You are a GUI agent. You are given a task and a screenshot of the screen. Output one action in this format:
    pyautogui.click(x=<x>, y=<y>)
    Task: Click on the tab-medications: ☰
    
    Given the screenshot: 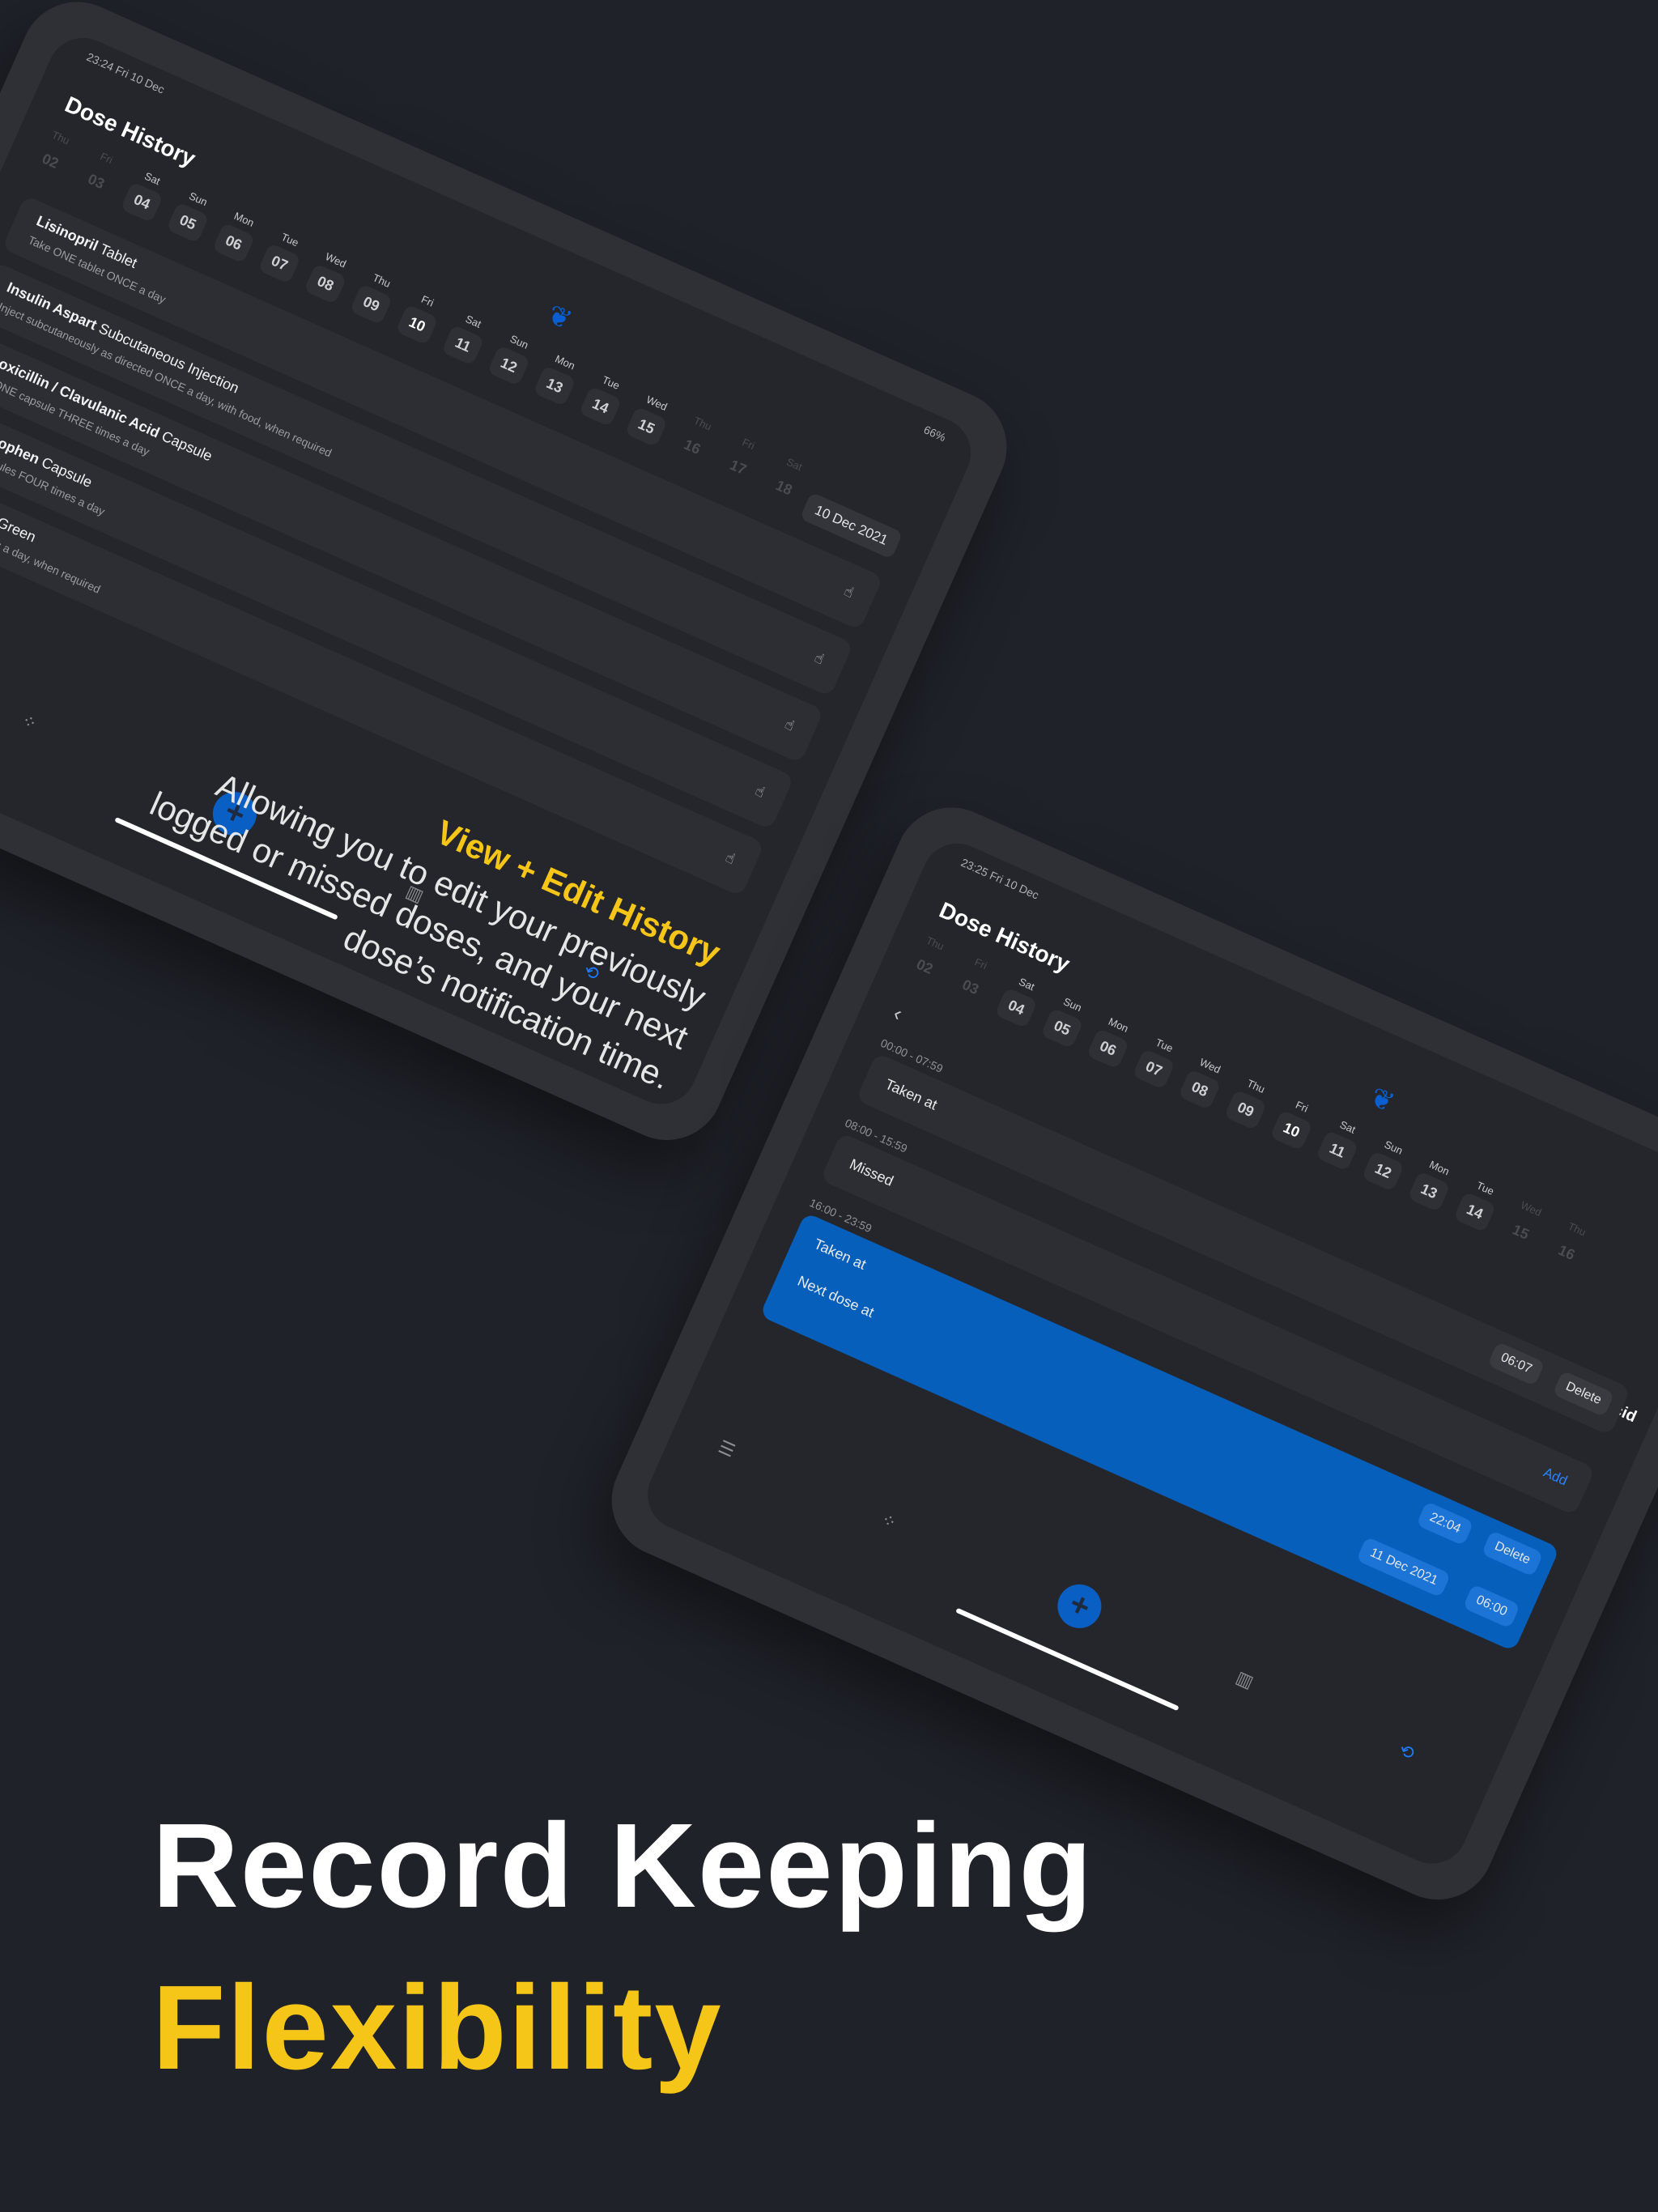 What is the action you would take?
    pyautogui.click(x=726, y=1449)
    